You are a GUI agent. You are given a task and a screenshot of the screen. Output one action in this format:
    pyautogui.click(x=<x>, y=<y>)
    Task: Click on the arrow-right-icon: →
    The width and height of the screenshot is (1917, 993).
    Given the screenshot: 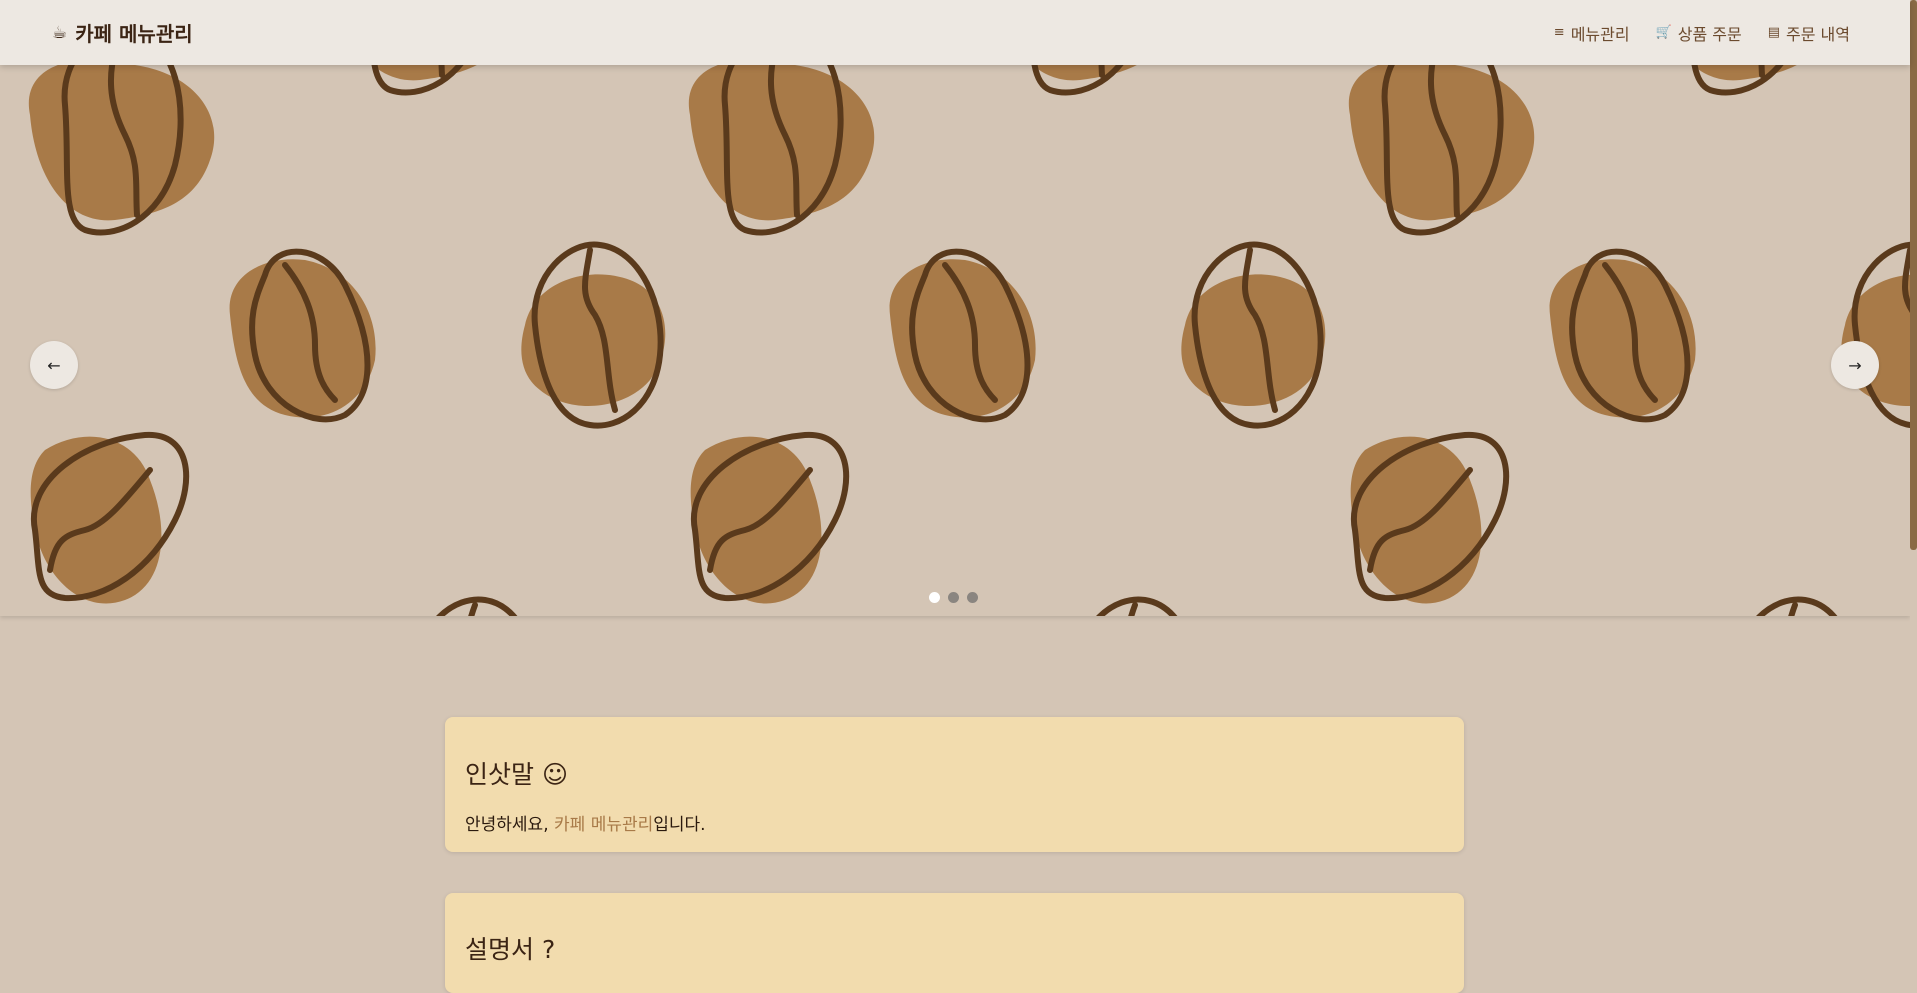 What is the action you would take?
    pyautogui.click(x=1855, y=365)
    